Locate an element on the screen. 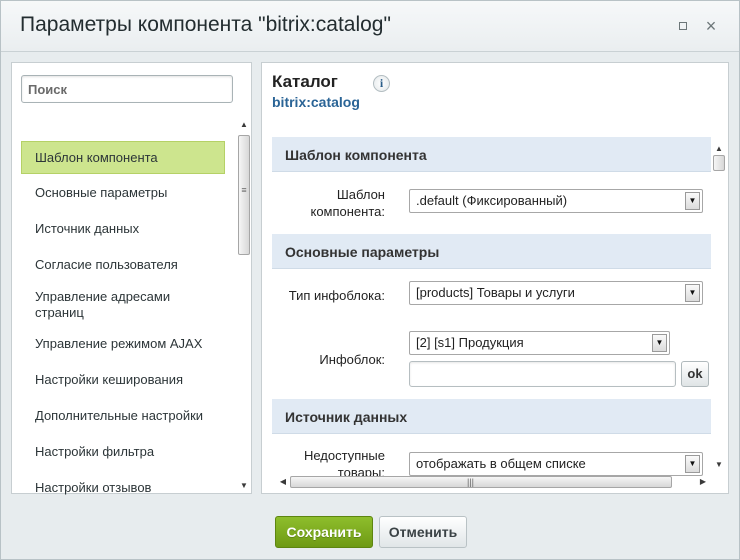  params-hscroll-thumb: ||| is located at coordinates (481, 482).